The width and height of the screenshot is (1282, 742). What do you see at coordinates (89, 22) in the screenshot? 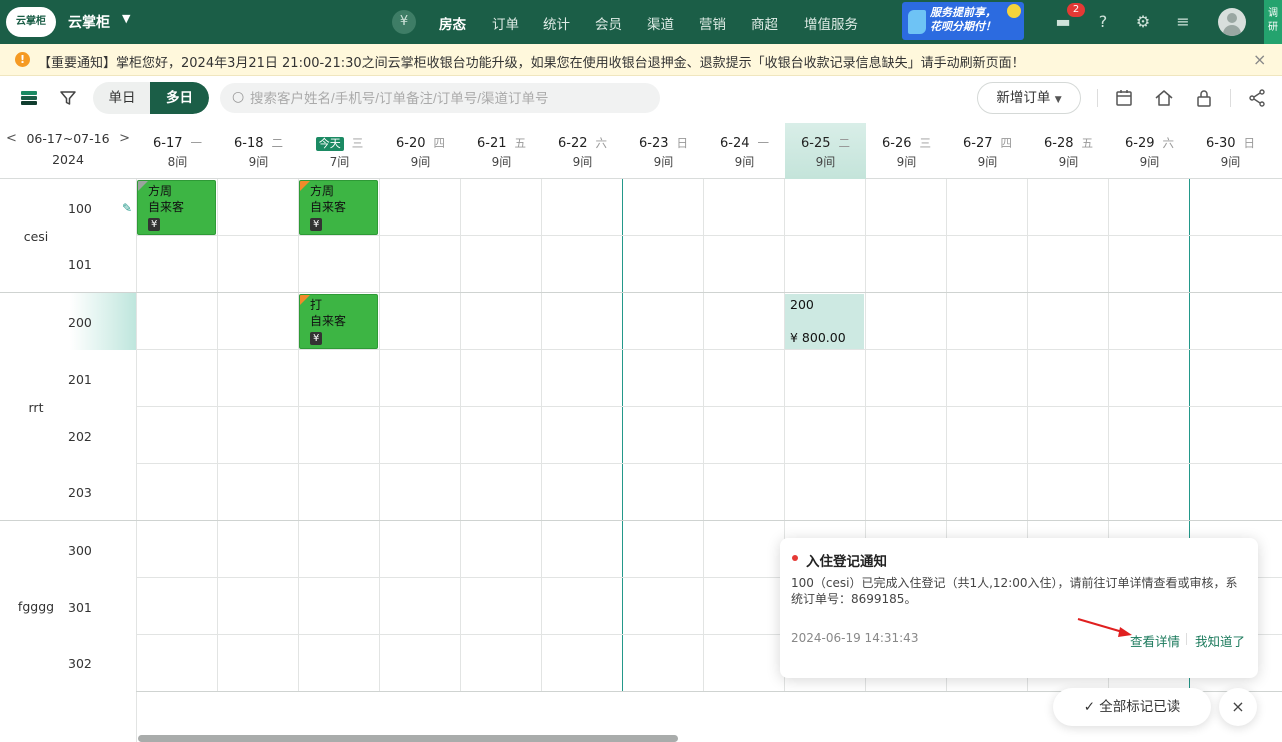
I see `brand-name: 云掌柜` at bounding box center [89, 22].